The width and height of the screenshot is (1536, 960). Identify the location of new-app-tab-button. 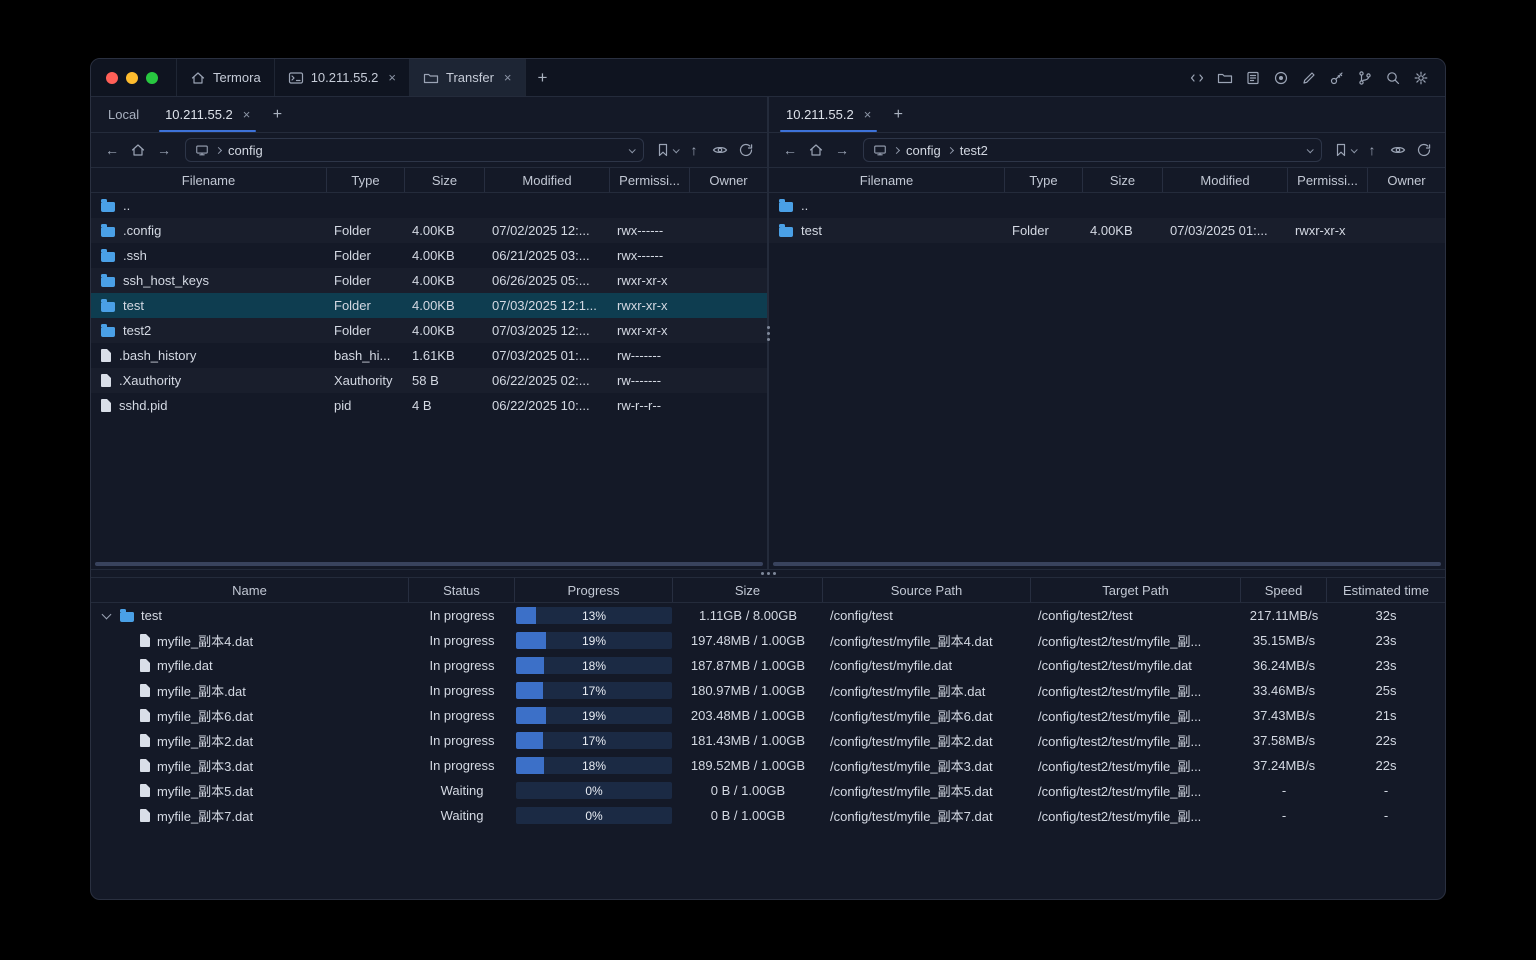
(543, 77).